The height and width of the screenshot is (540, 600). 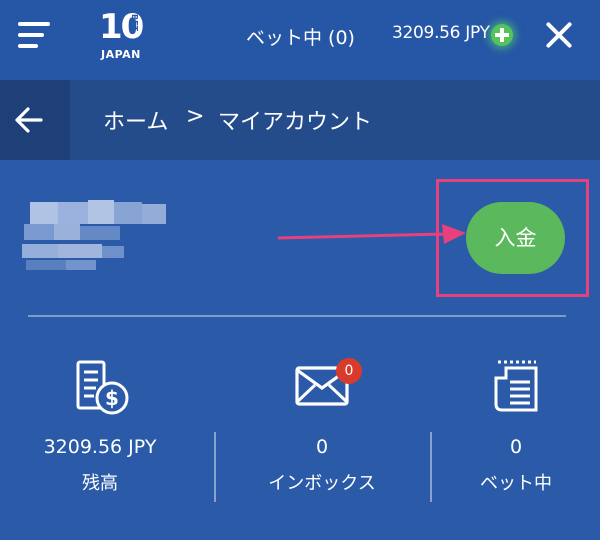 What do you see at coordinates (502, 35) in the screenshot?
I see `add-funds-button` at bounding box center [502, 35].